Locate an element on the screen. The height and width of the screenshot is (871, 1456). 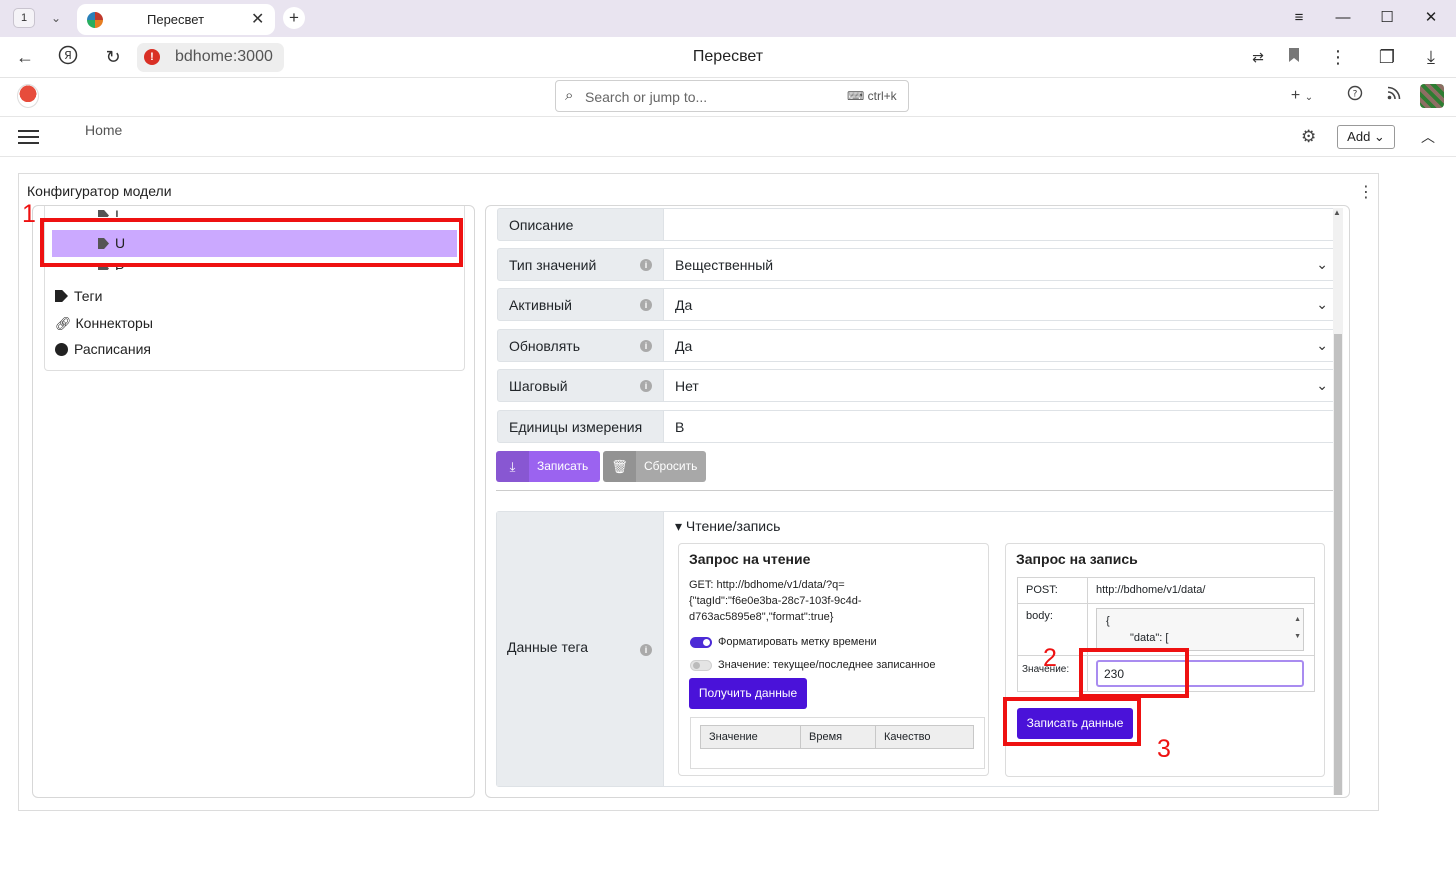
help-icon: ? is located at coordinates (1355, 96).